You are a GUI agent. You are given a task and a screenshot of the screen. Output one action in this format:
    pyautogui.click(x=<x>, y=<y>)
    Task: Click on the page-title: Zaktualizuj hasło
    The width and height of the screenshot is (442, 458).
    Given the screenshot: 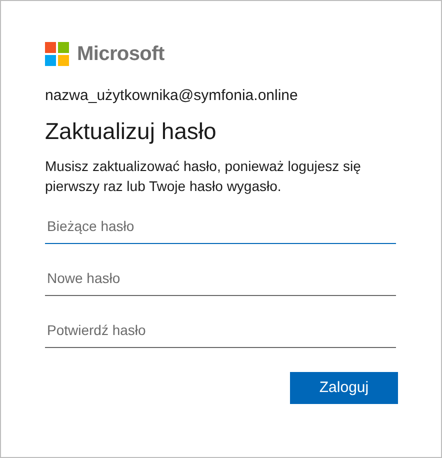 What is the action you would take?
    pyautogui.click(x=131, y=131)
    